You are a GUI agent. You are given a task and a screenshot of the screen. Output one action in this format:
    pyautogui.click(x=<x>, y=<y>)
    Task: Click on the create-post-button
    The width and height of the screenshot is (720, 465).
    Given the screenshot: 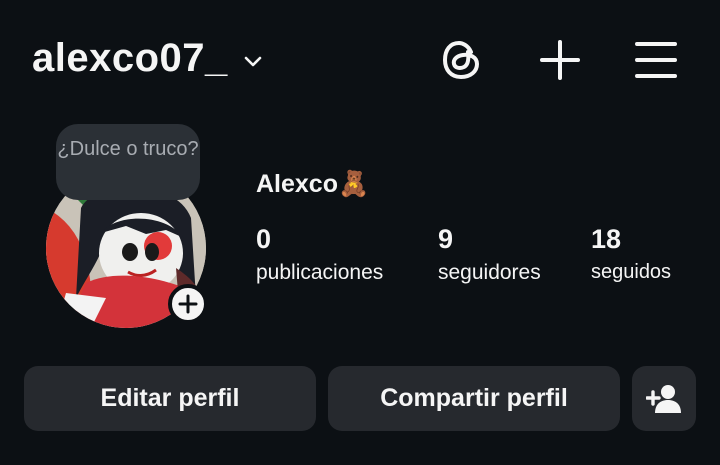 What is the action you would take?
    pyautogui.click(x=560, y=60)
    